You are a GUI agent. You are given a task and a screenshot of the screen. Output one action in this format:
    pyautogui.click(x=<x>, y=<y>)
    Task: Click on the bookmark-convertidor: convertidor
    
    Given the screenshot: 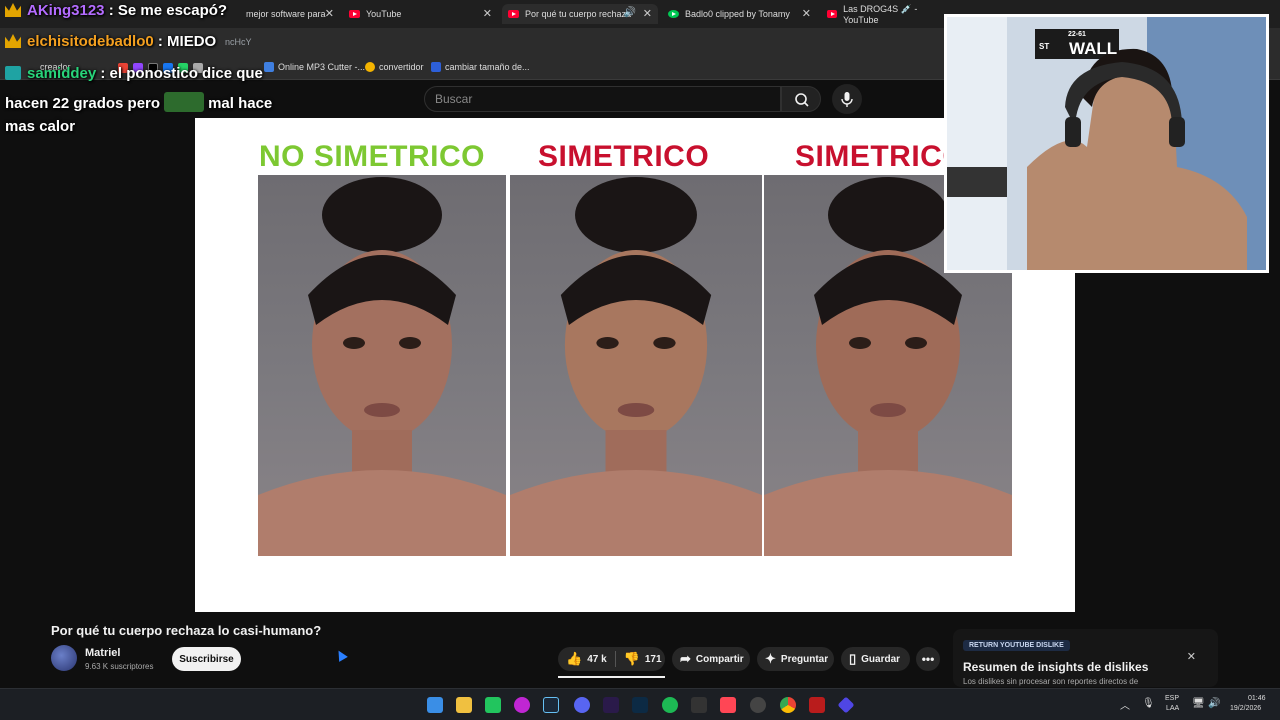 What is the action you would take?
    pyautogui.click(x=394, y=67)
    